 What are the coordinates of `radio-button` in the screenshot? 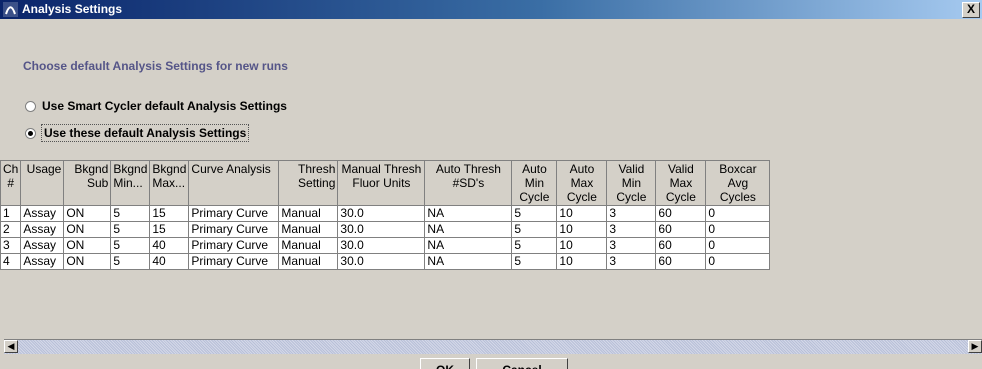 It's located at (30, 106).